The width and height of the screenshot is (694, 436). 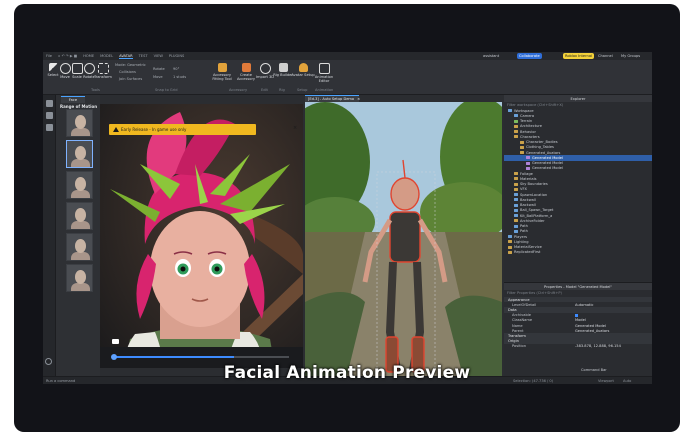 I want to click on property-section-label: Appearance, so click(x=519, y=299).